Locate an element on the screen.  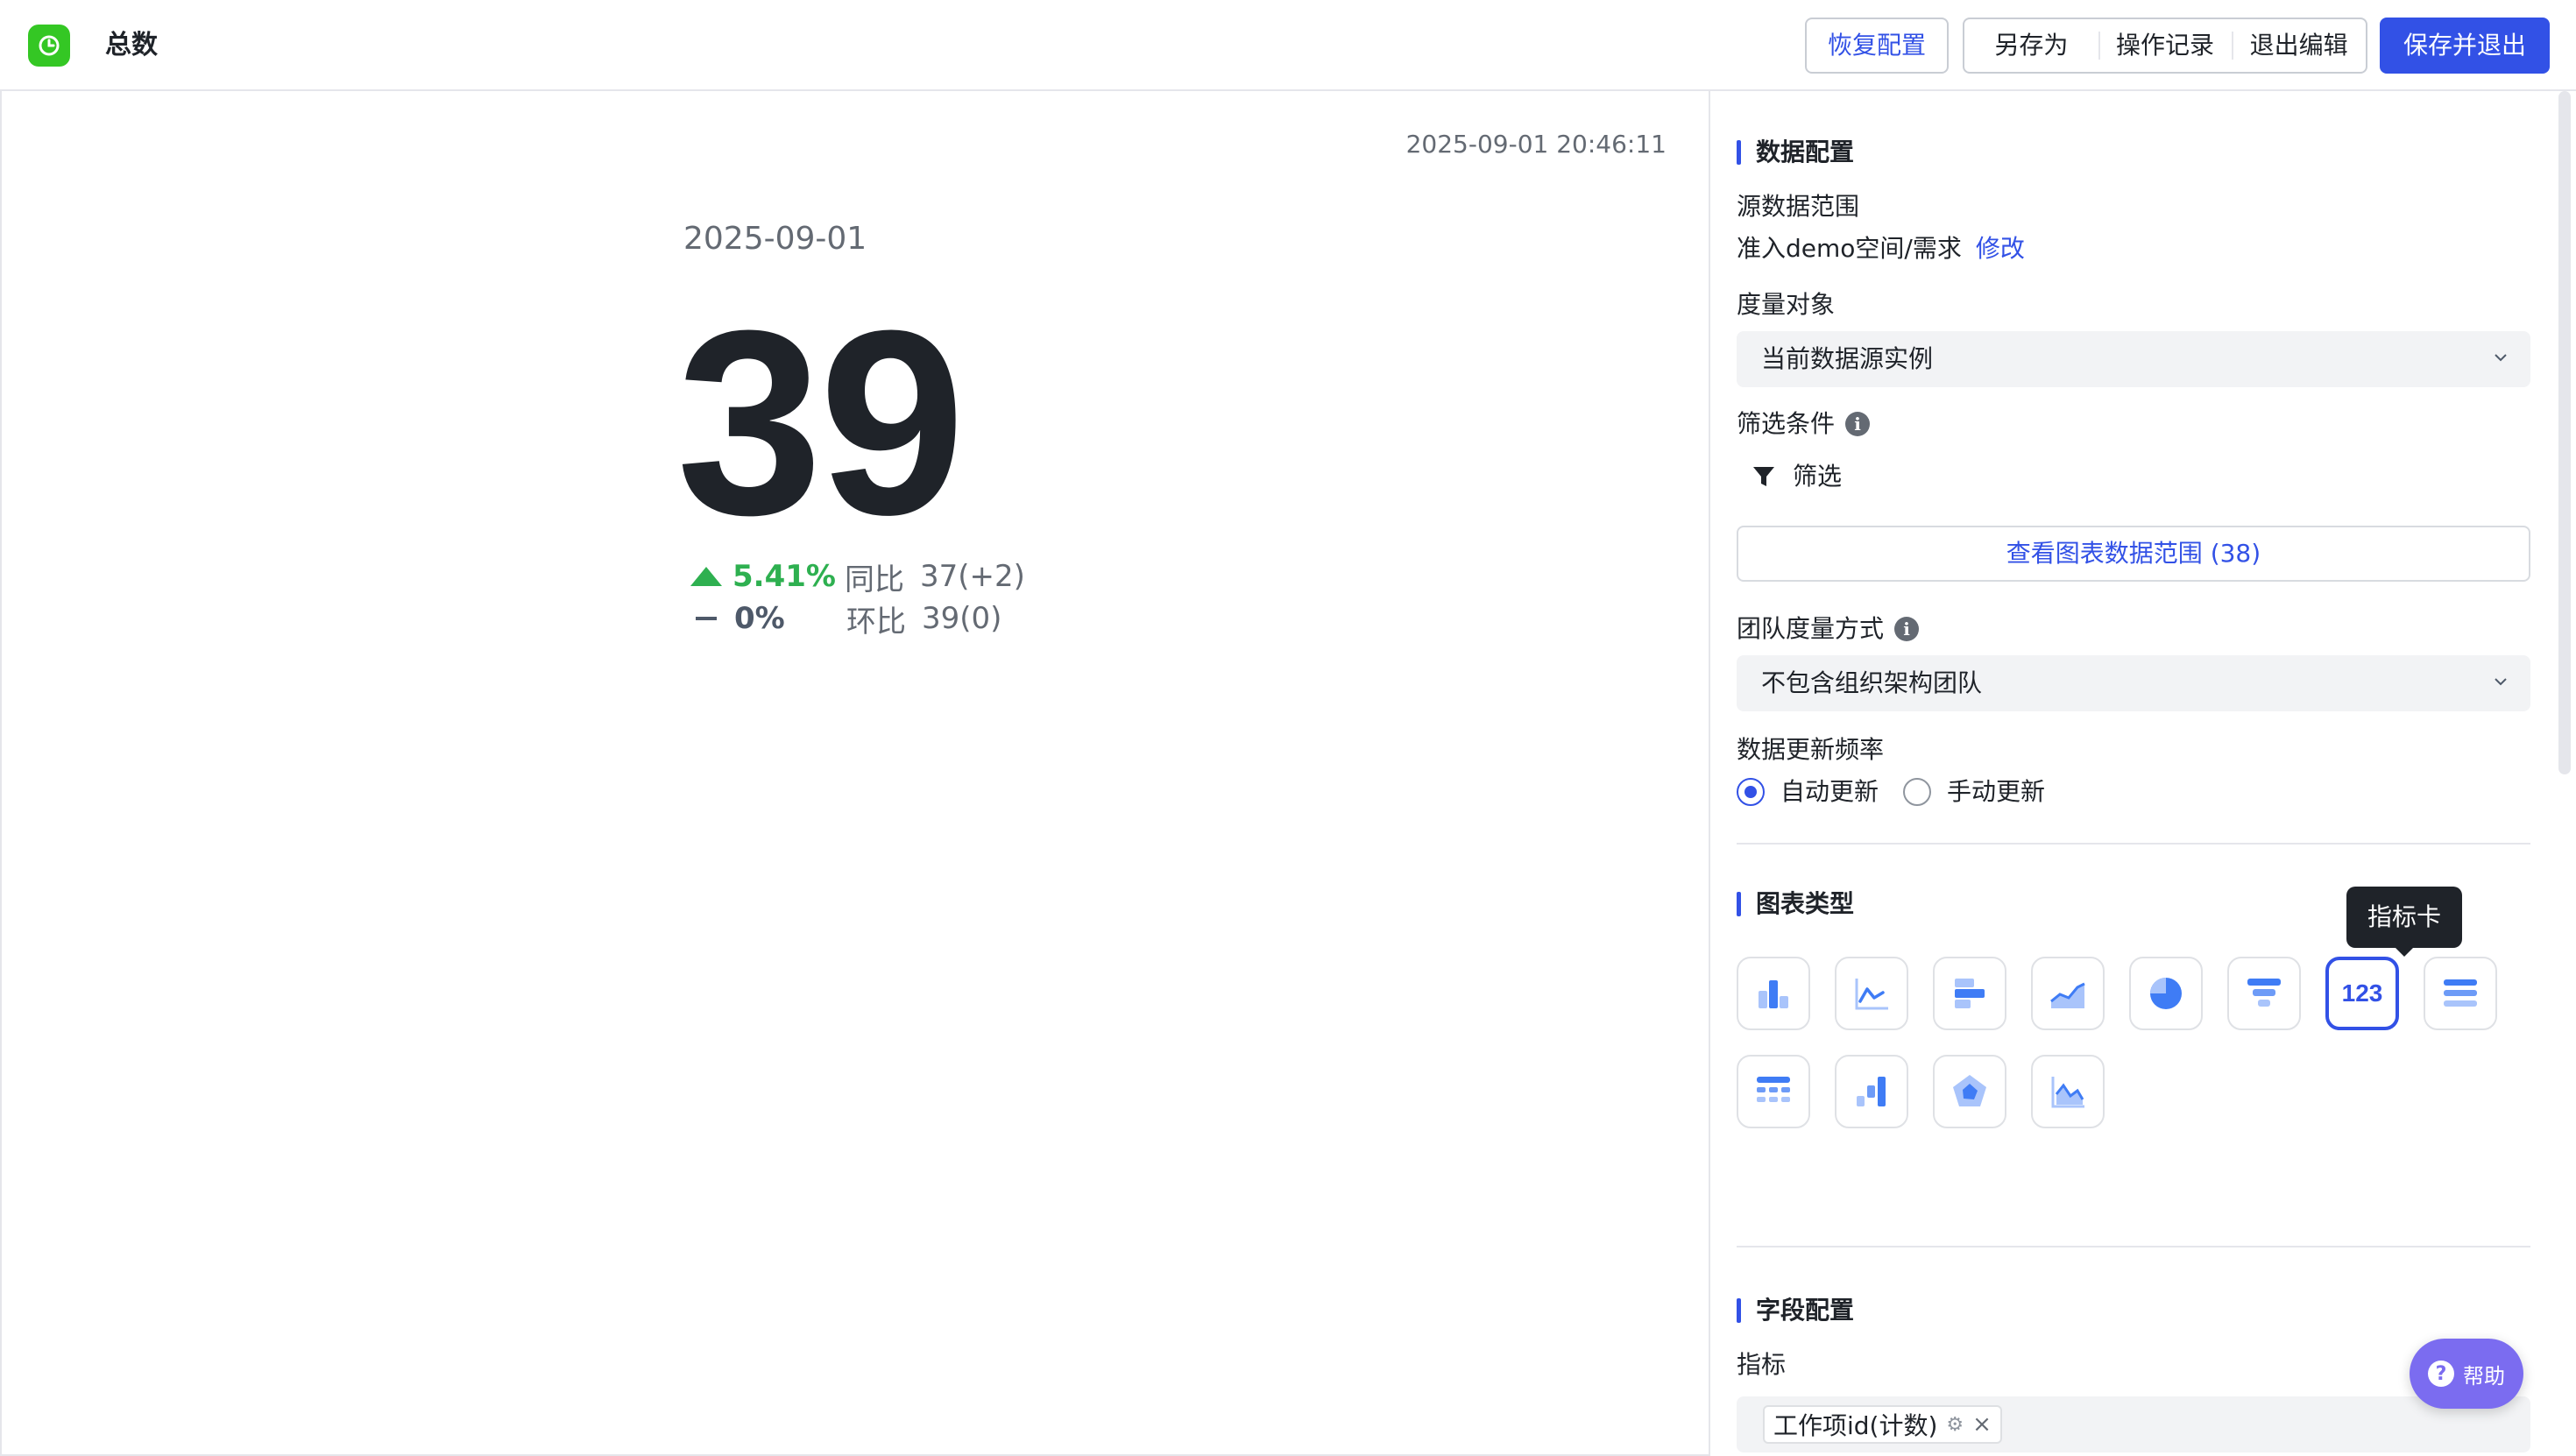
field-config-title: 字段配置 is located at coordinates (1795, 1310).